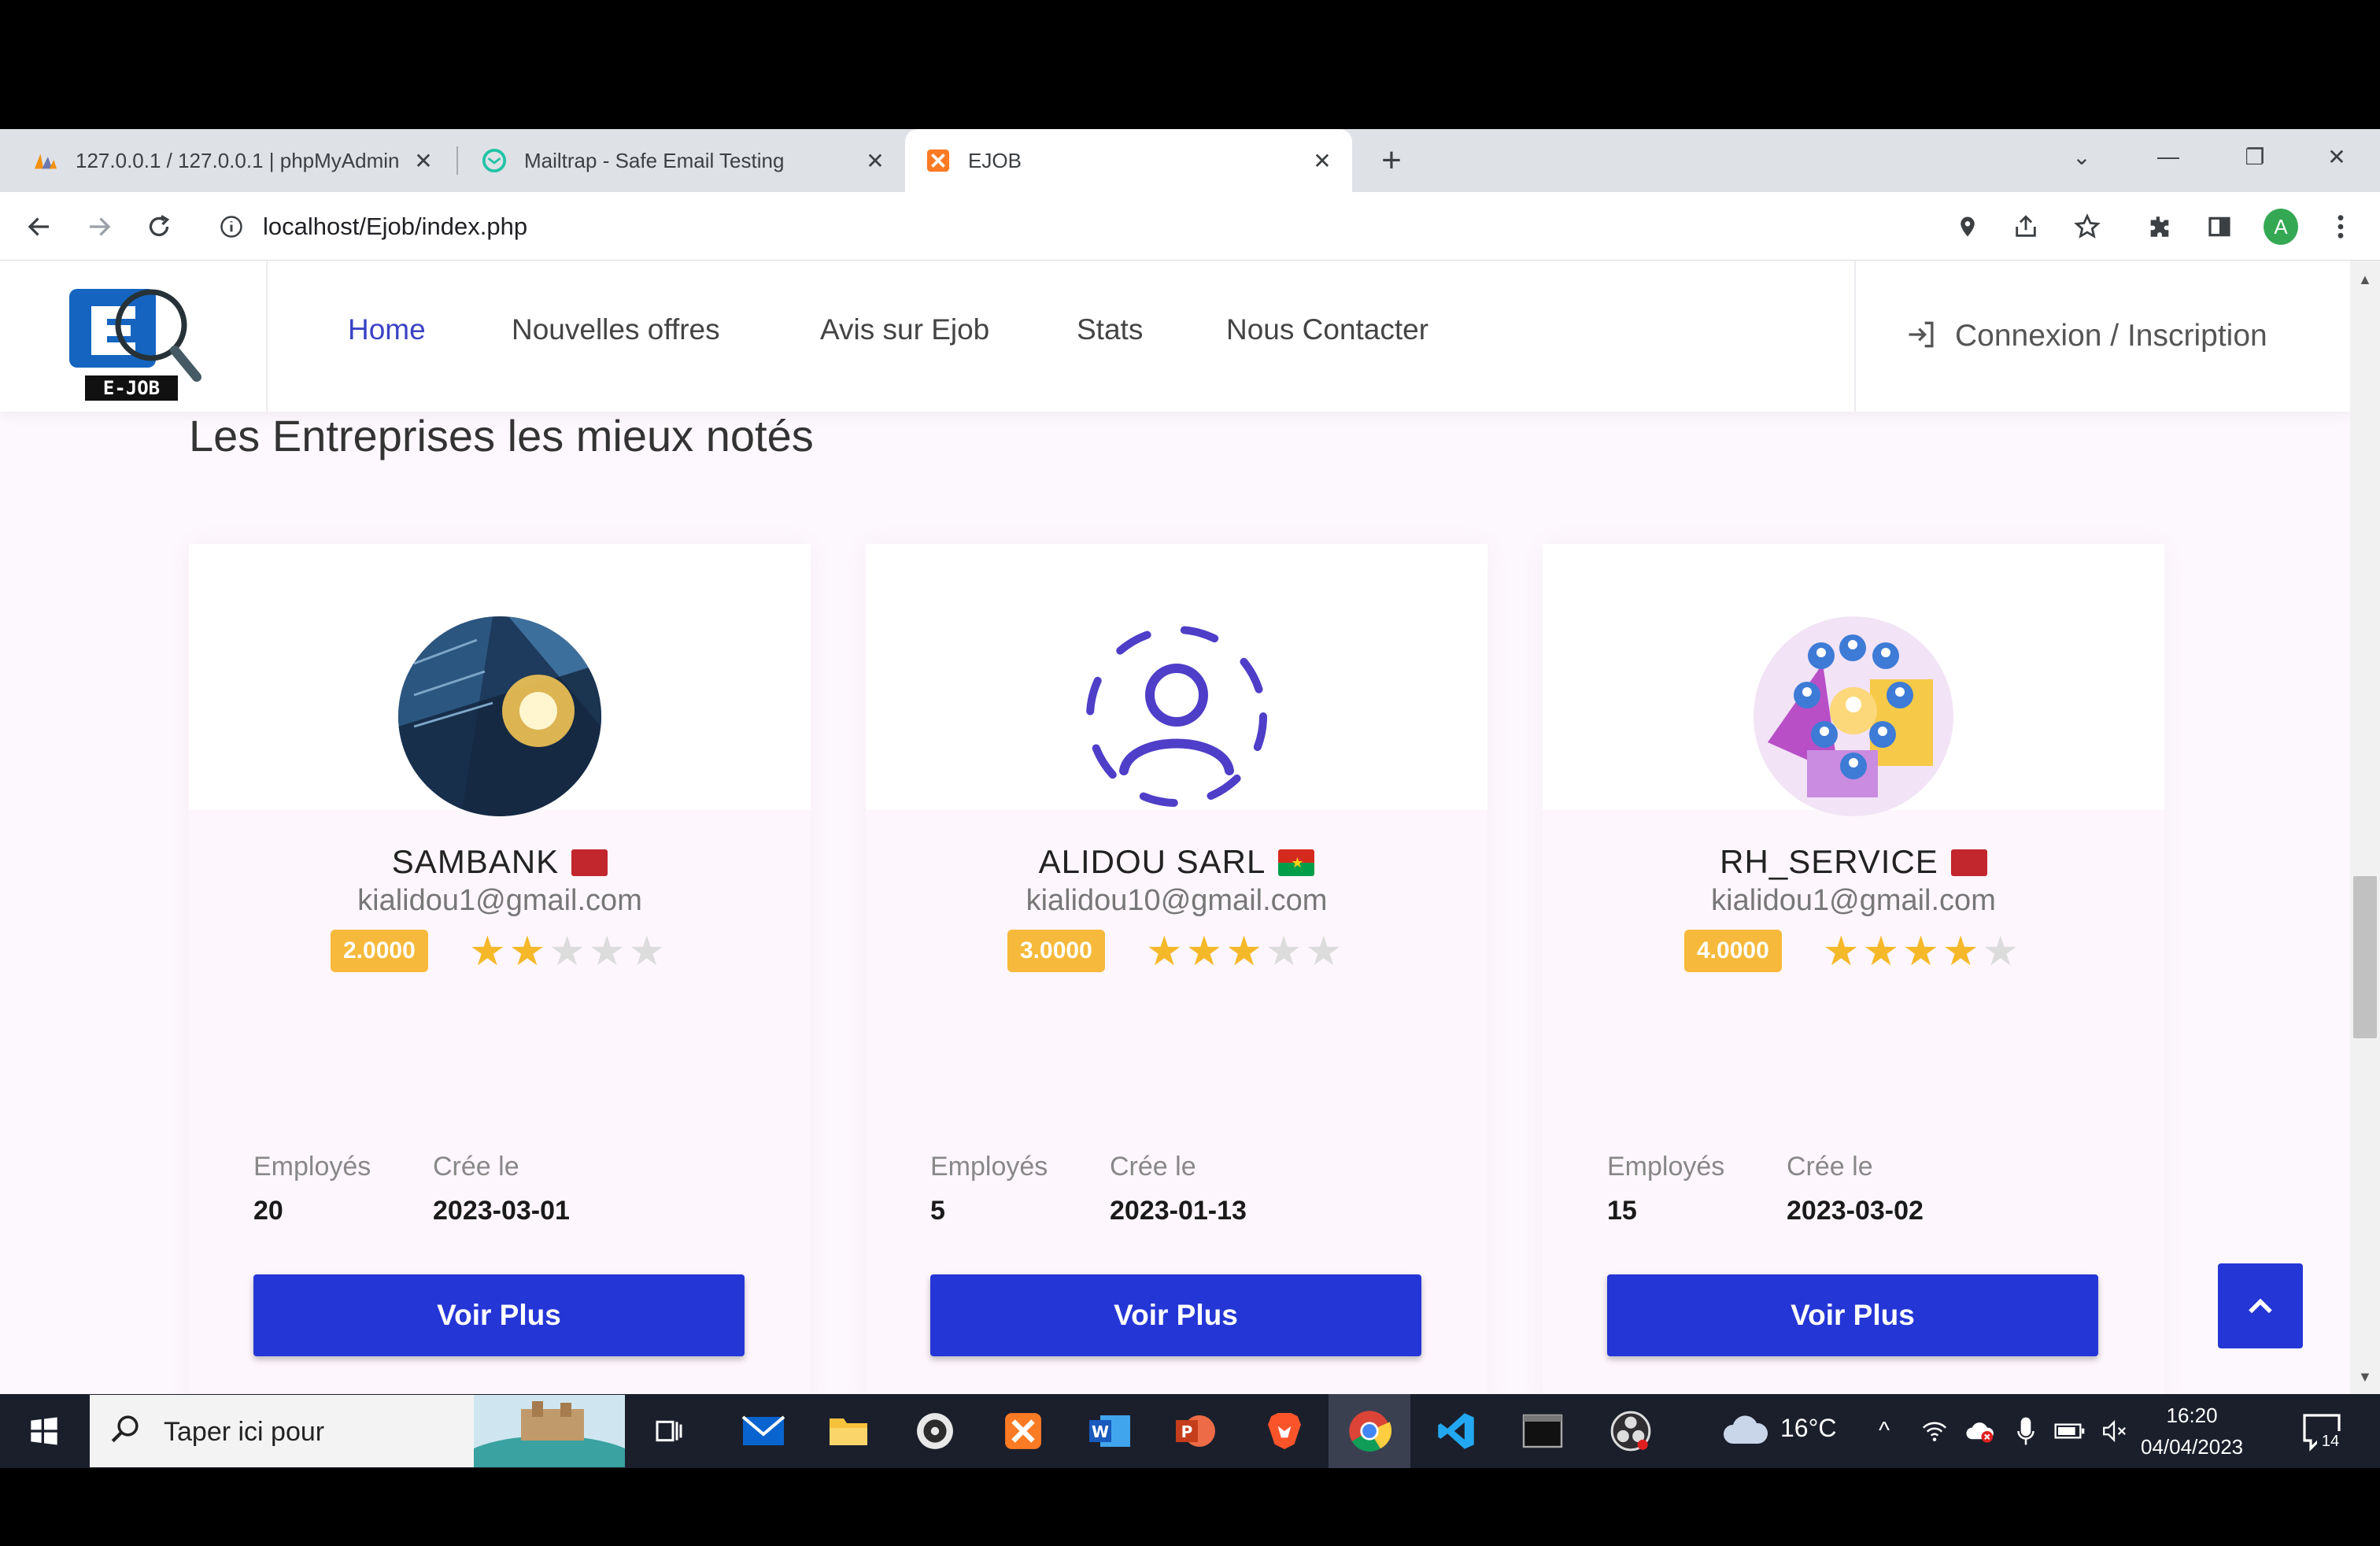 The height and width of the screenshot is (1546, 2380). I want to click on login-icon, so click(1922, 334).